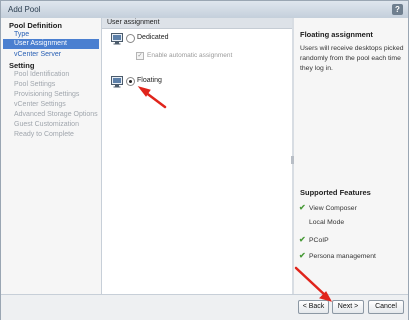 Image resolution: width=409 pixels, height=320 pixels. Describe the element at coordinates (314, 239) in the screenshot. I see `feature-pcoip: ✔ PCoIP` at that location.